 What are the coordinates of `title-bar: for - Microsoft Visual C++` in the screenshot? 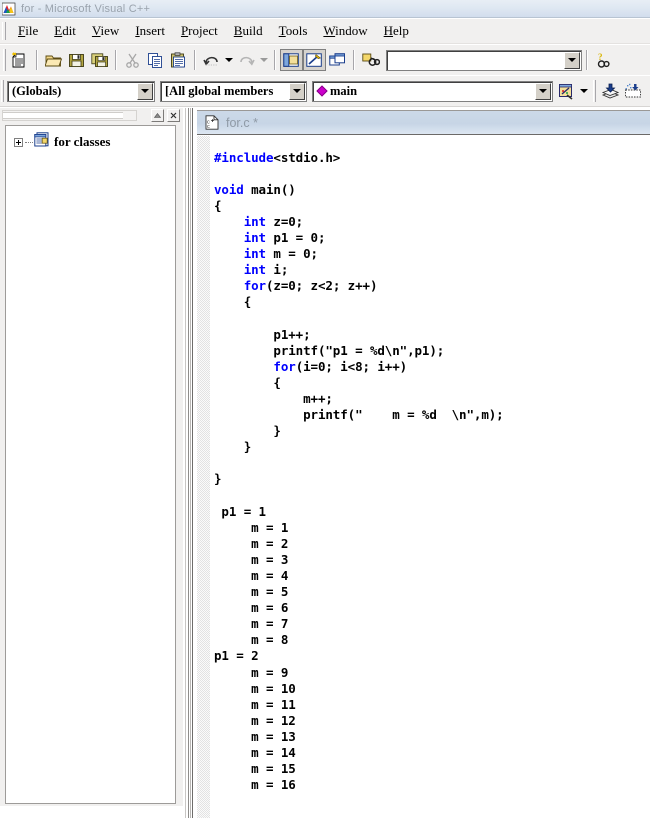 It's located at (325, 9).